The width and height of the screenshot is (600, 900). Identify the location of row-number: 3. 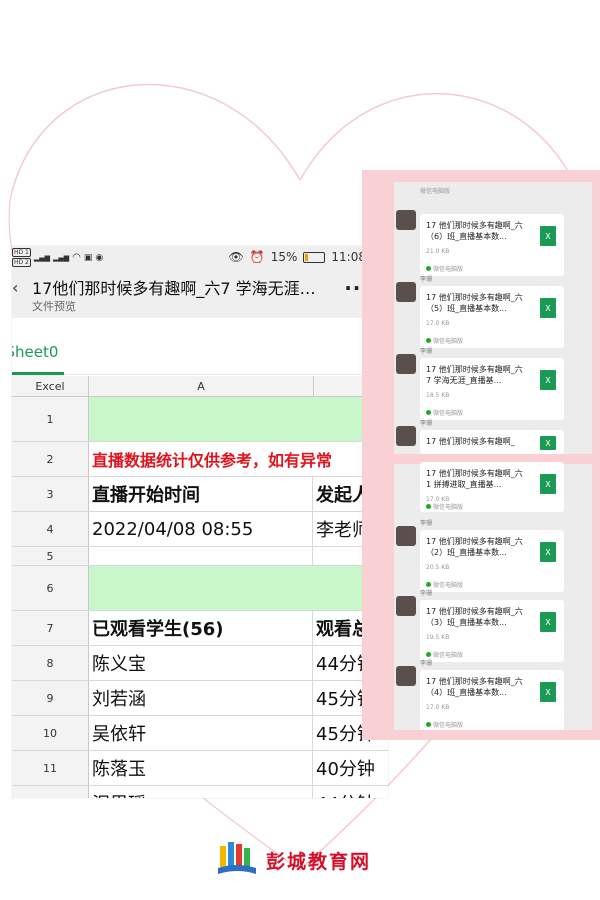
(50, 494).